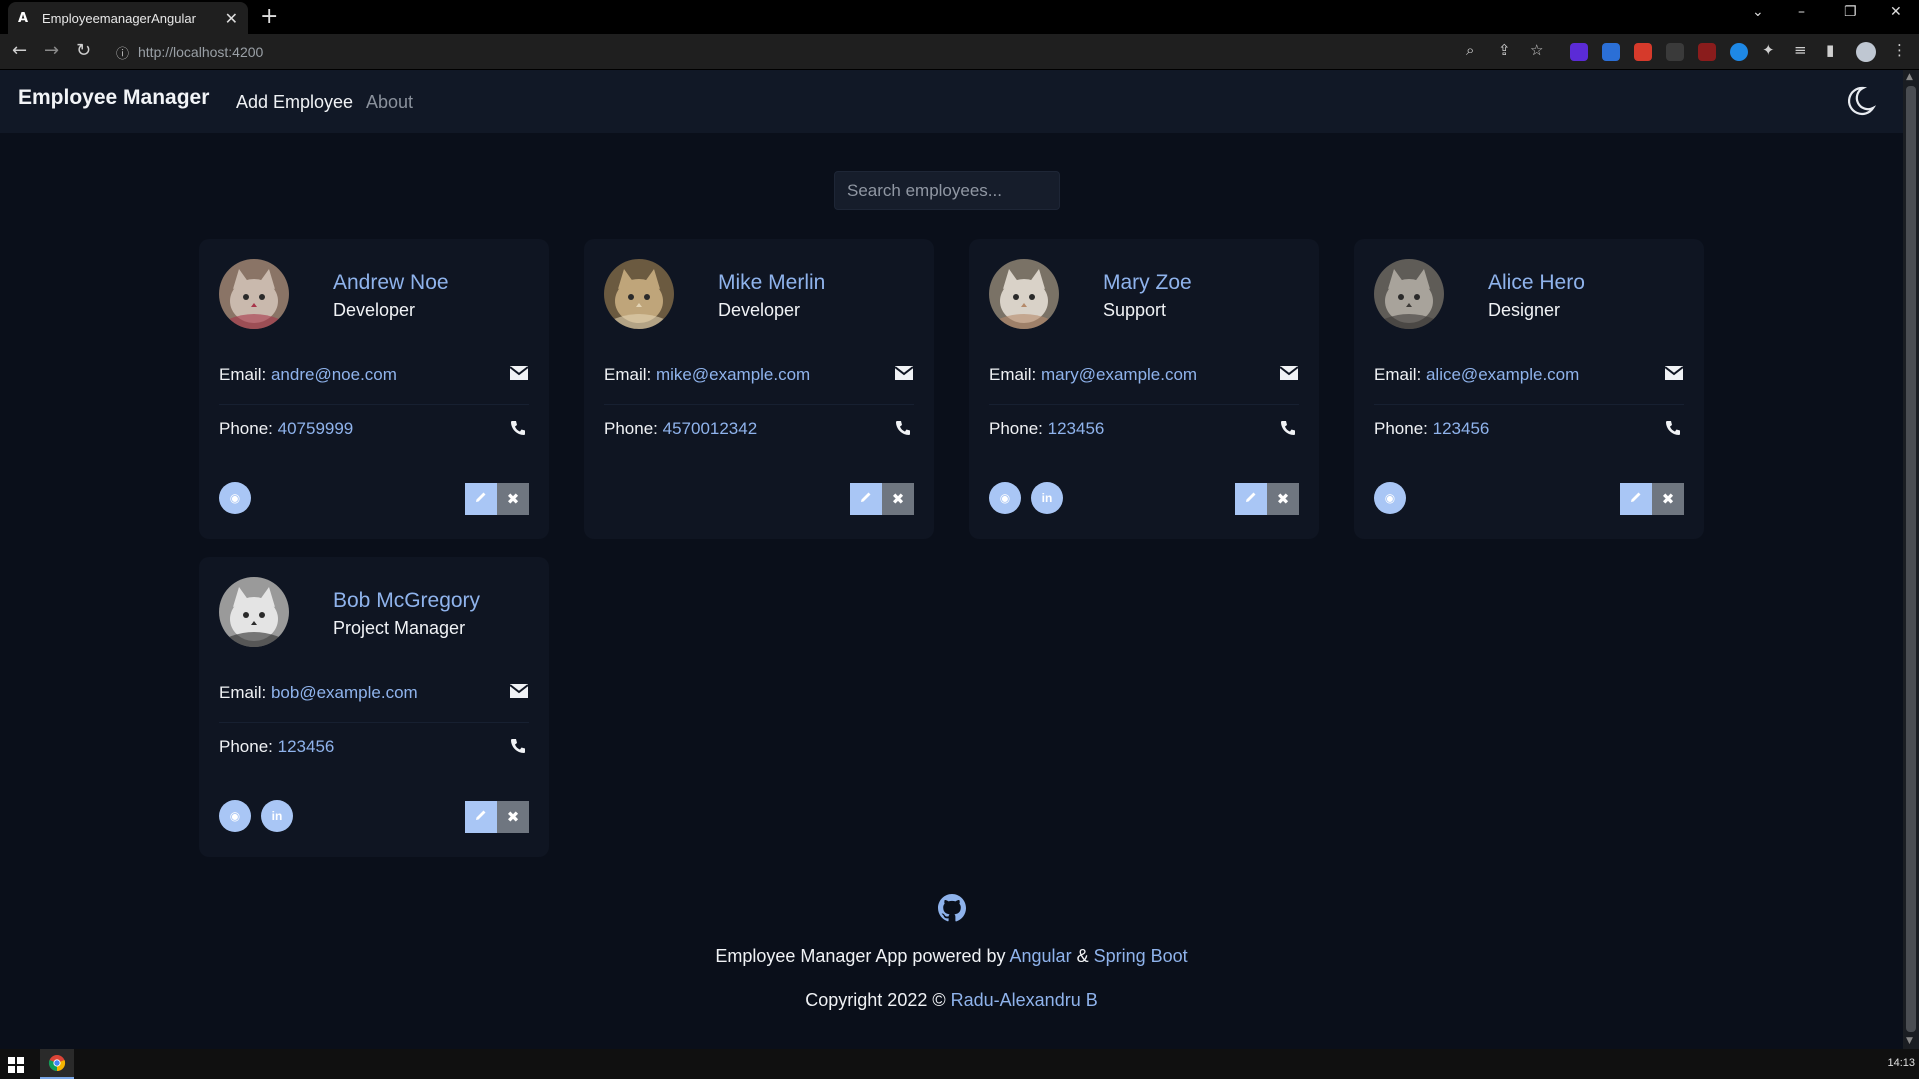 Image resolution: width=1919 pixels, height=1079 pixels. Describe the element at coordinates (1801, 12) in the screenshot. I see `minimize-icon: –` at that location.